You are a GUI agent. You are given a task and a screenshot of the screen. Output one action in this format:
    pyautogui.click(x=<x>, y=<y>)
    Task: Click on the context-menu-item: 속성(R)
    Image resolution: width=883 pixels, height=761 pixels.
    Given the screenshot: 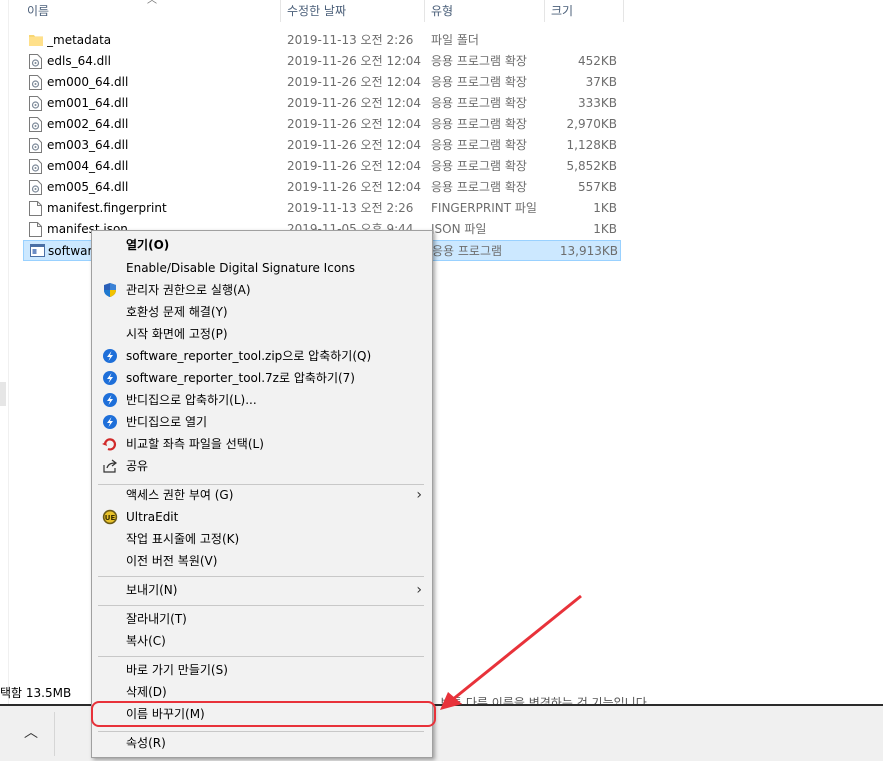 What is the action you would take?
    pyautogui.click(x=262, y=743)
    